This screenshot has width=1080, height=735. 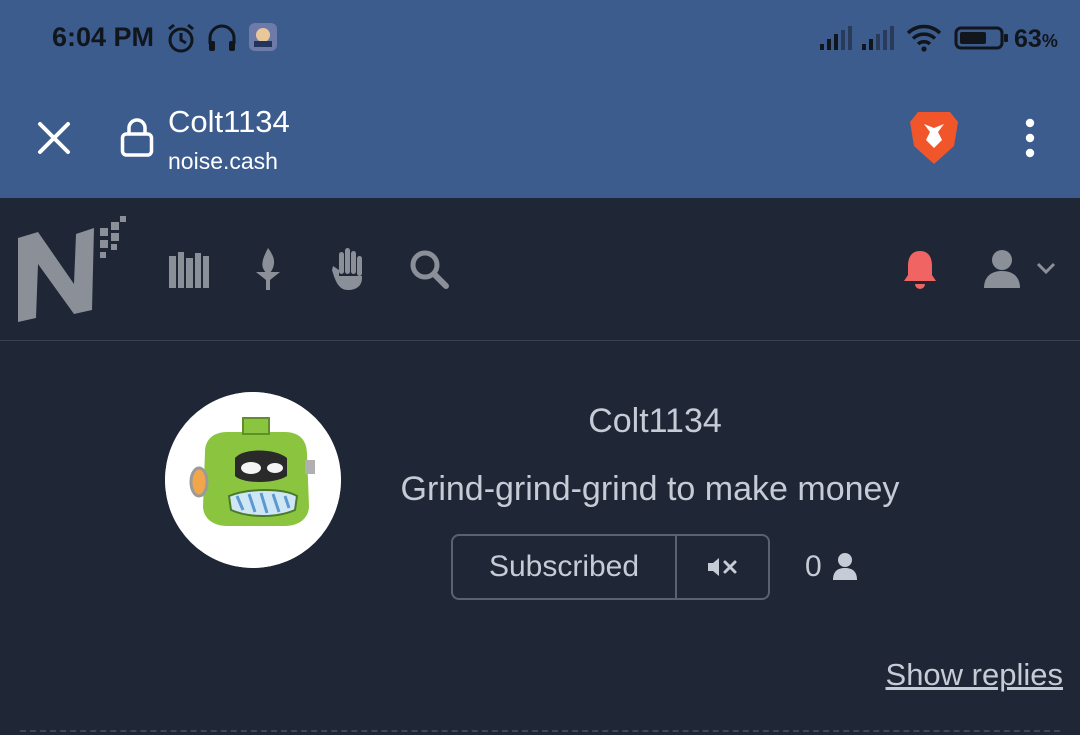 I want to click on bell-icon, so click(x=920, y=269).